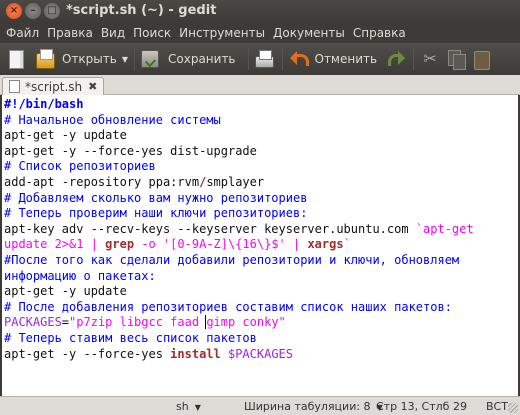 This screenshot has height=415, width=520. Describe the element at coordinates (89, 59) in the screenshot. I see `open-button-label: Открыть` at that location.